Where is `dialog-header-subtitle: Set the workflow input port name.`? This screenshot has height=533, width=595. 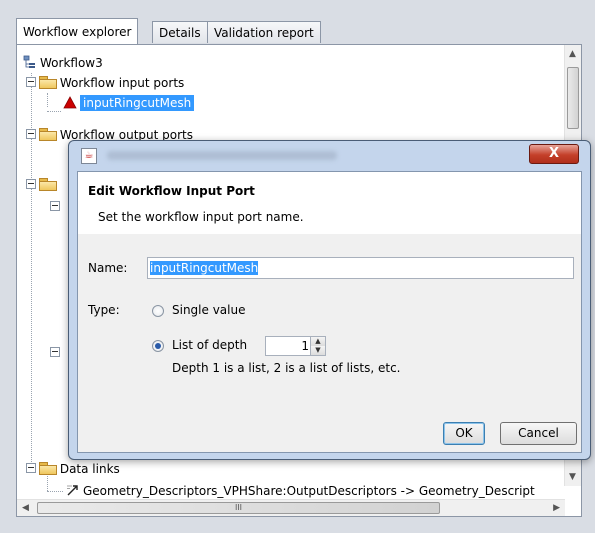 dialog-header-subtitle: Set the workflow input port name. is located at coordinates (201, 217).